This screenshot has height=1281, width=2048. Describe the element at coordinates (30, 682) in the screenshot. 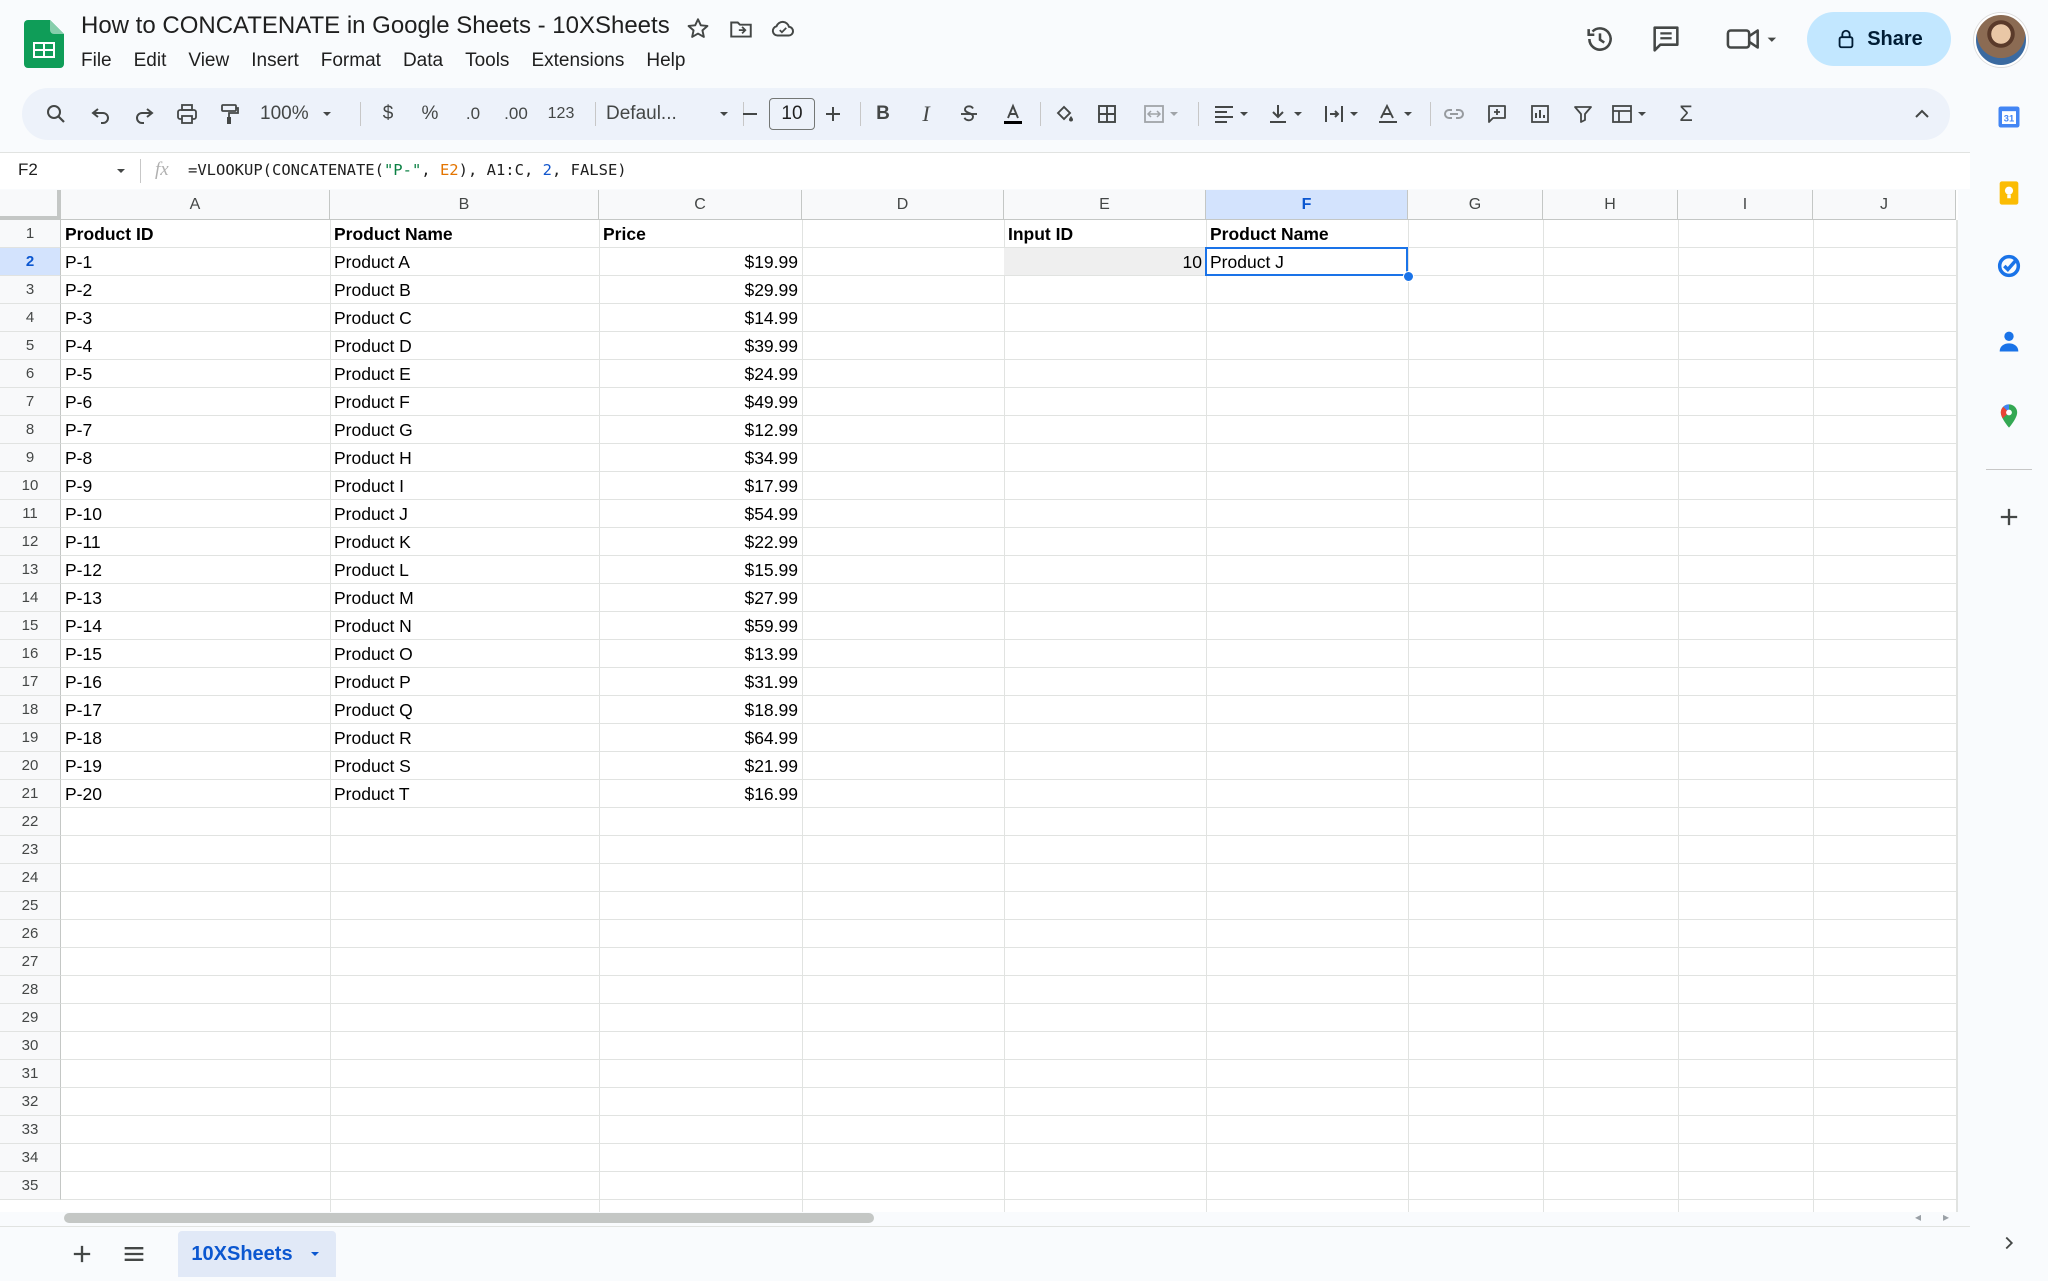

I see `row-header-17: 17` at that location.